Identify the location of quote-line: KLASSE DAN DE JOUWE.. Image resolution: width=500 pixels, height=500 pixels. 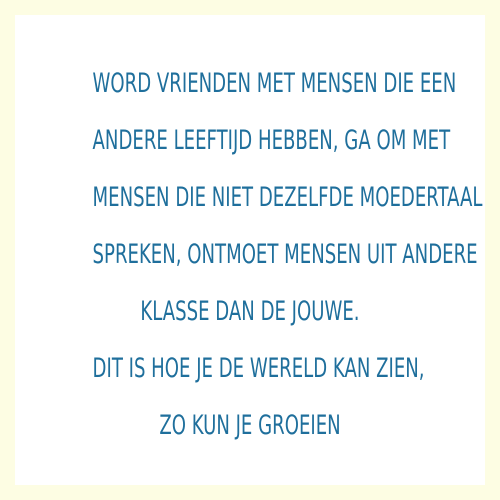
(250, 311).